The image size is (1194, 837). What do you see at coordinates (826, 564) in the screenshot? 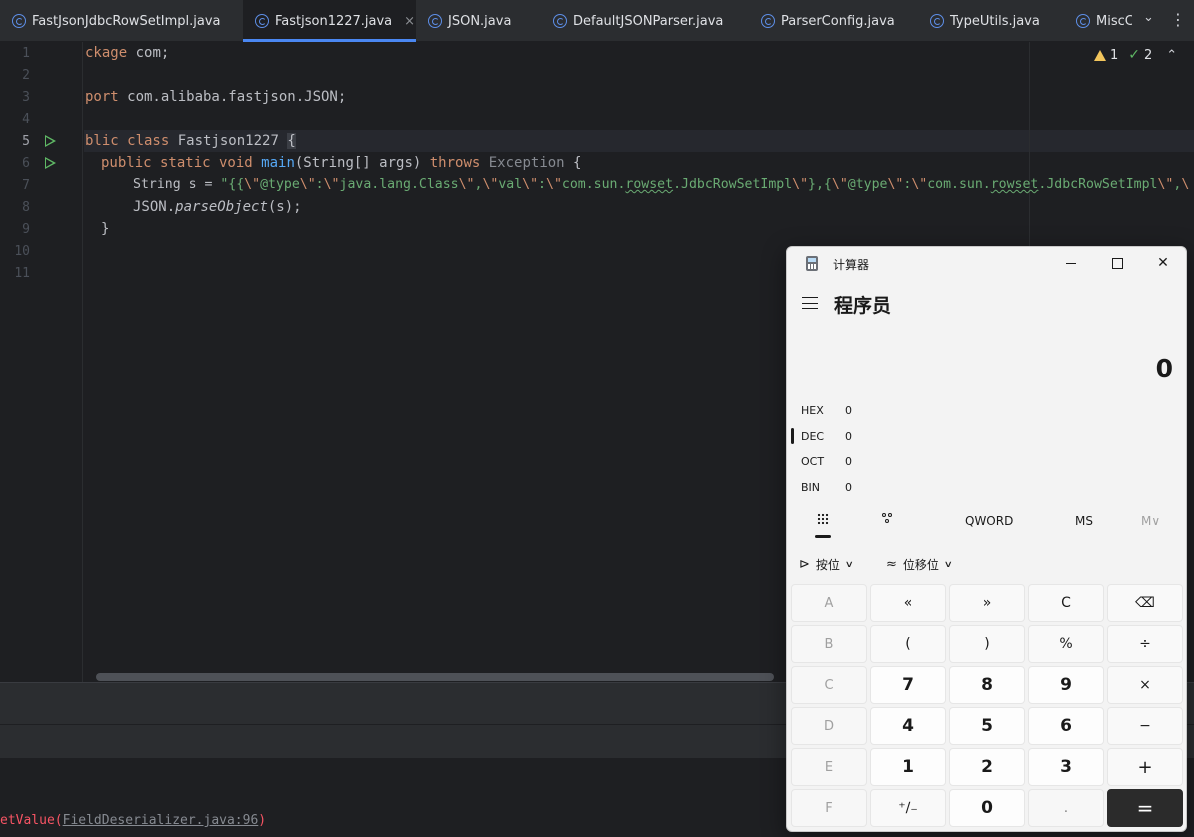
I see `bitwise-dropdown: ⊳ 按位 ∨` at bounding box center [826, 564].